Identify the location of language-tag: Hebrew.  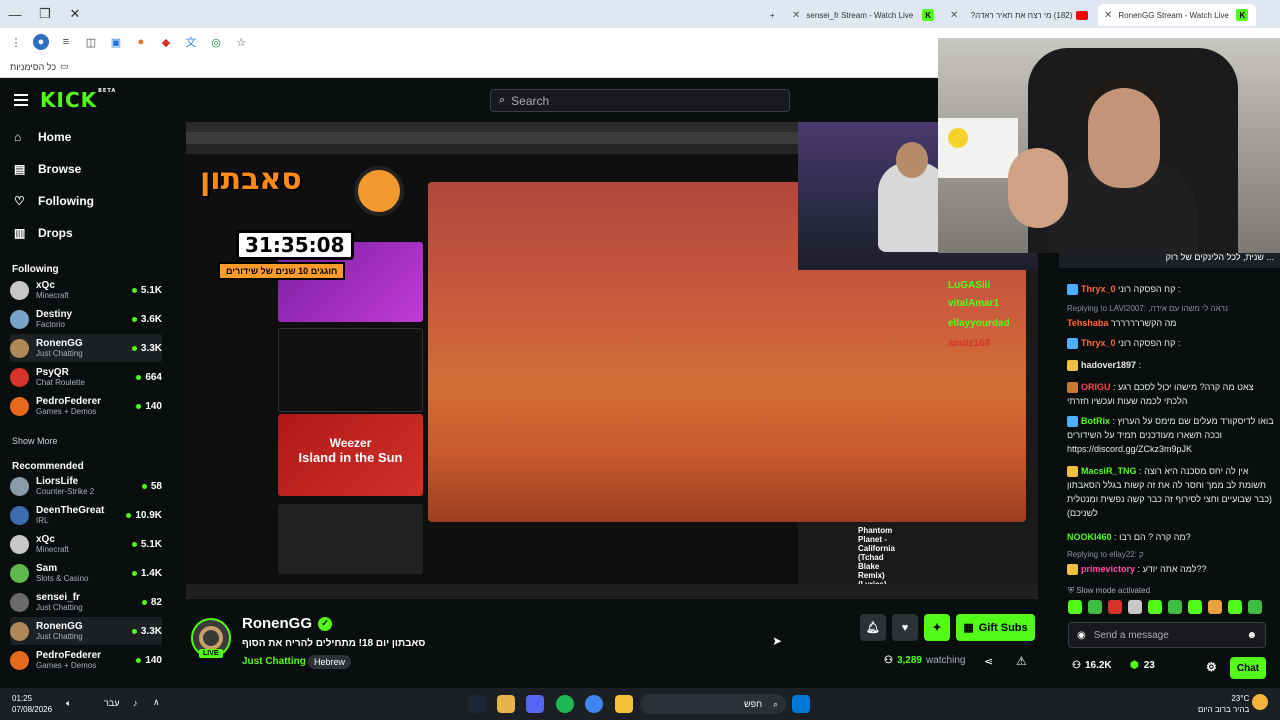
(330, 662).